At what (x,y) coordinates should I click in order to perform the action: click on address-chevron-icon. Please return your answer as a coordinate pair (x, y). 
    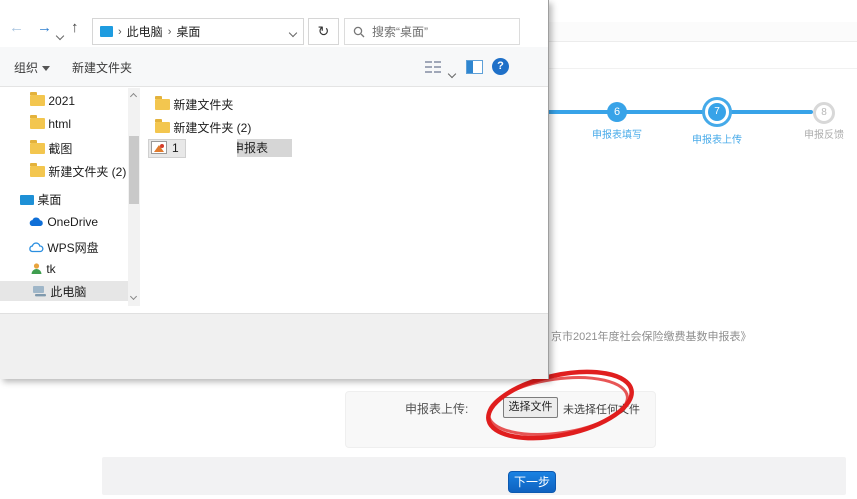
    Looking at the image, I should click on (293, 32).